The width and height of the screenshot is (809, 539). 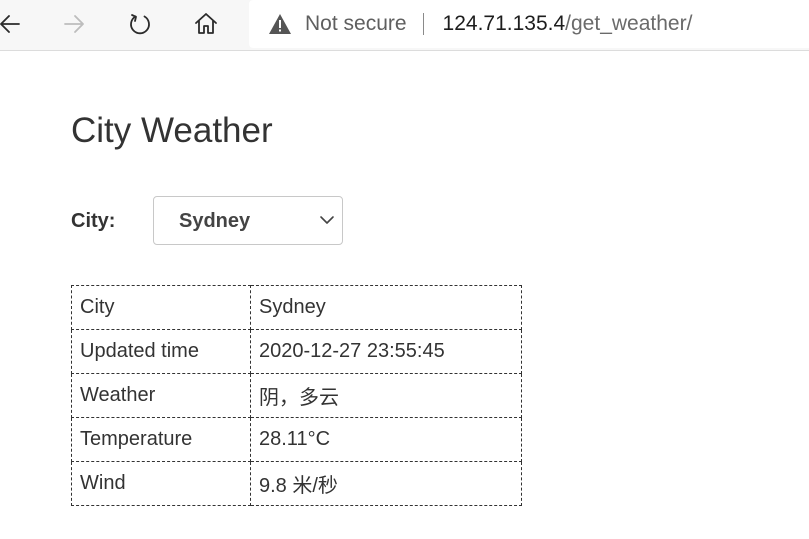 What do you see at coordinates (161, 483) in the screenshot?
I see `row-label: Wind` at bounding box center [161, 483].